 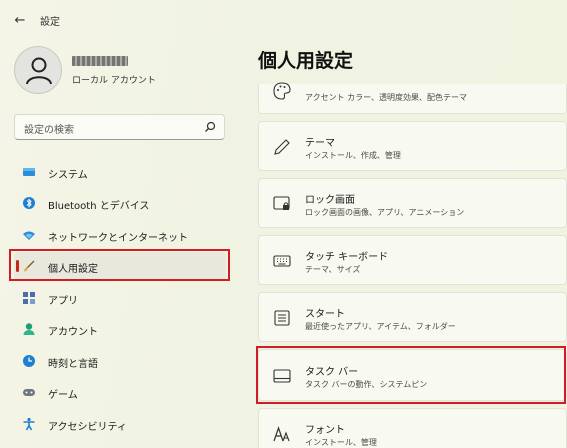 What do you see at coordinates (341, 442) in the screenshot?
I see `card-subtitle: インストール、管理` at bounding box center [341, 442].